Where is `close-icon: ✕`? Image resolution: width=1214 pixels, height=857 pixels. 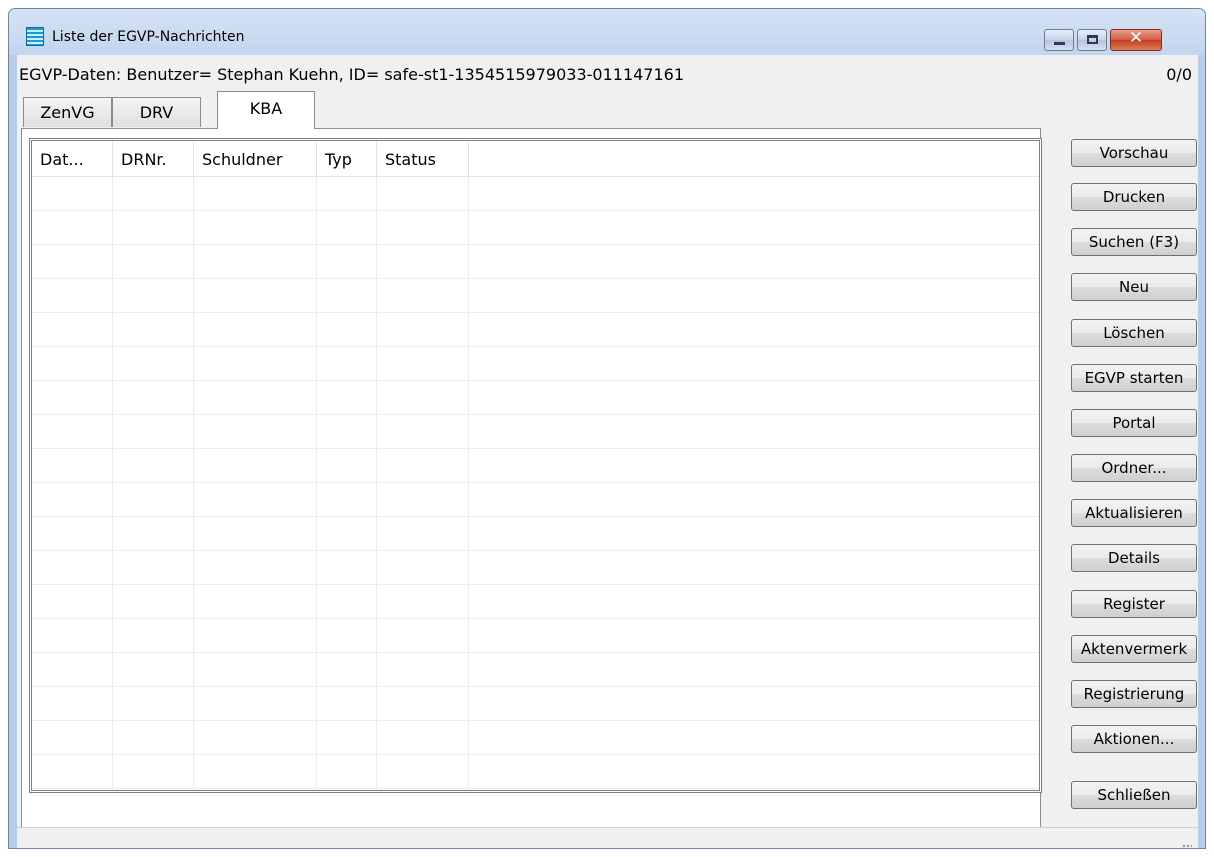 close-icon: ✕ is located at coordinates (1136, 38).